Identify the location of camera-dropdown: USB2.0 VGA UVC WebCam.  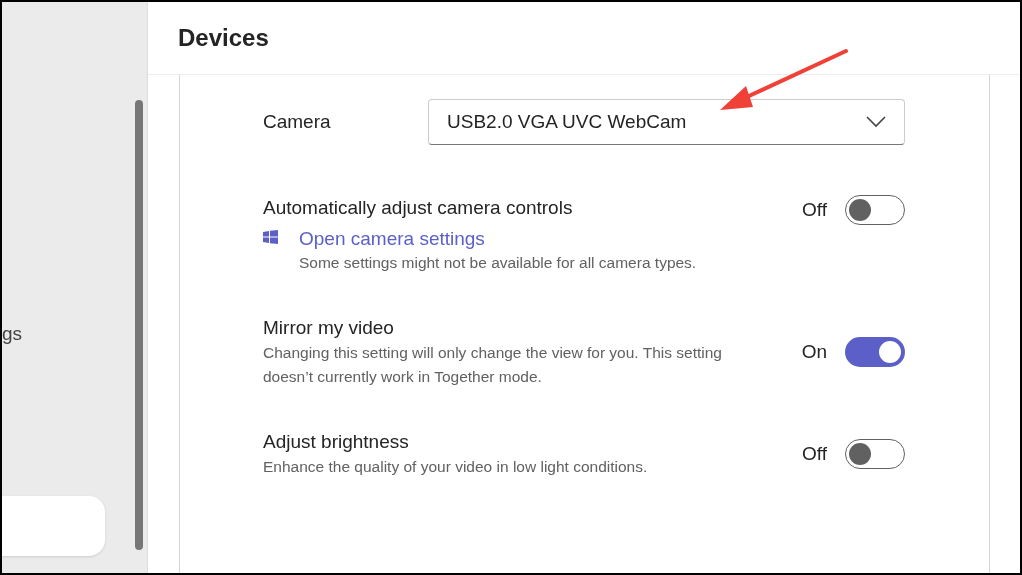
(666, 122).